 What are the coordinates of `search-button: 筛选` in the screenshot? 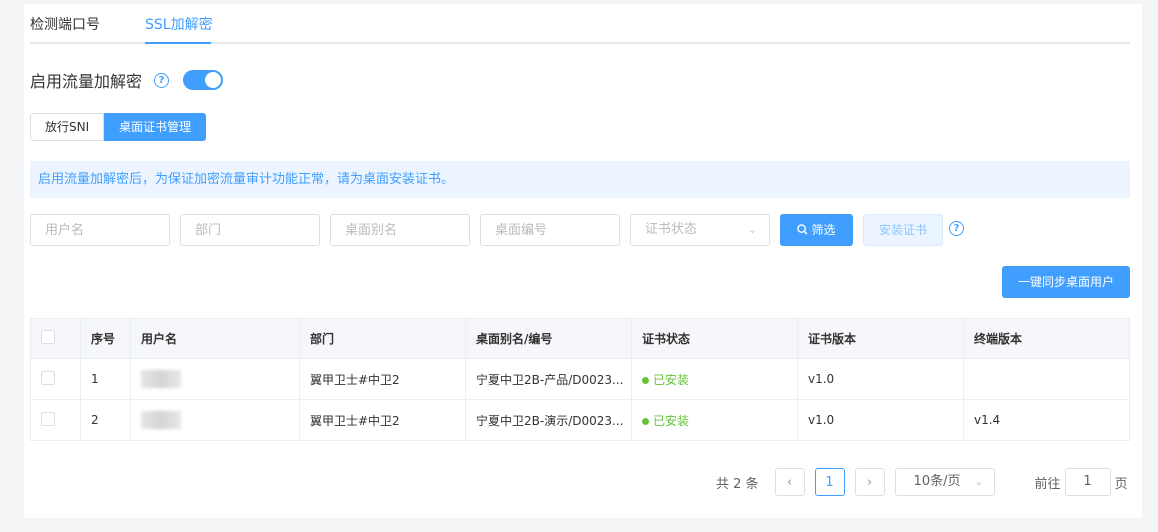 It's located at (816, 230).